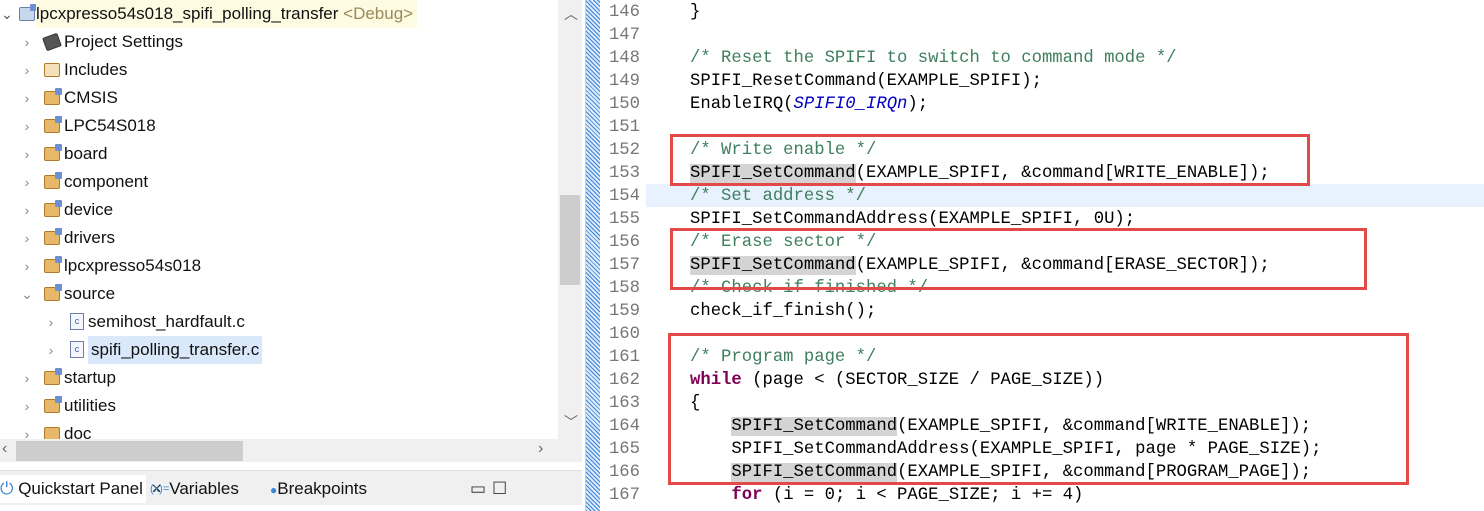  I want to click on tree-item: › c semihost_hardfault.c, so click(279, 322).